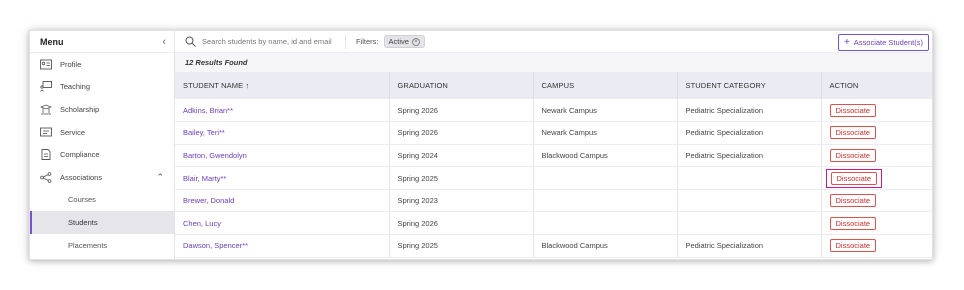  What do you see at coordinates (160, 177) in the screenshot?
I see `chevron-up-icon: ⌃` at bounding box center [160, 177].